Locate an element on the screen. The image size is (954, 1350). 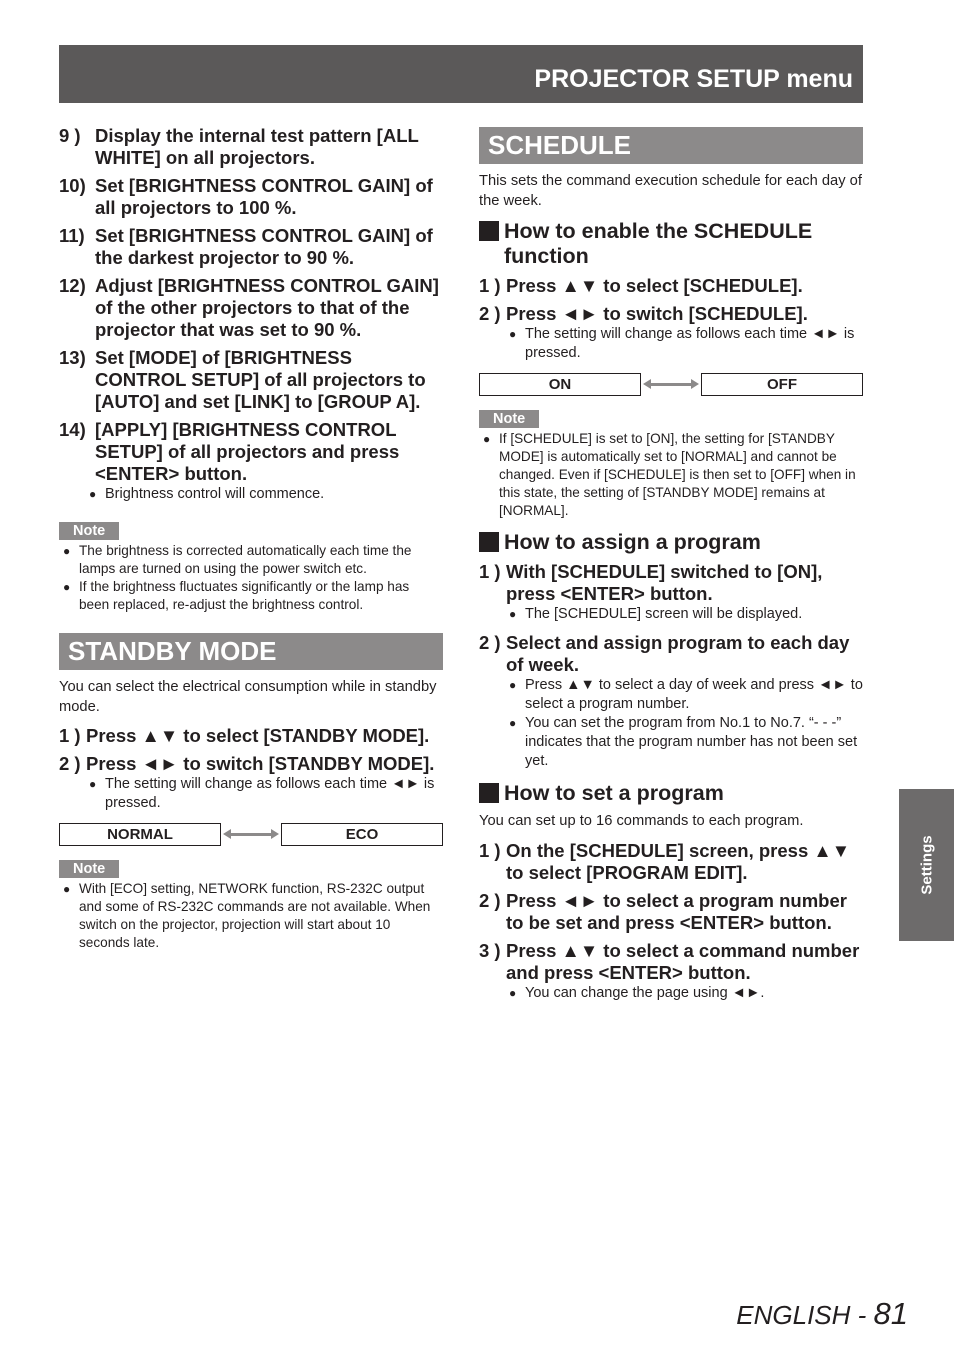
step-number: 10) is located at coordinates (72, 185).